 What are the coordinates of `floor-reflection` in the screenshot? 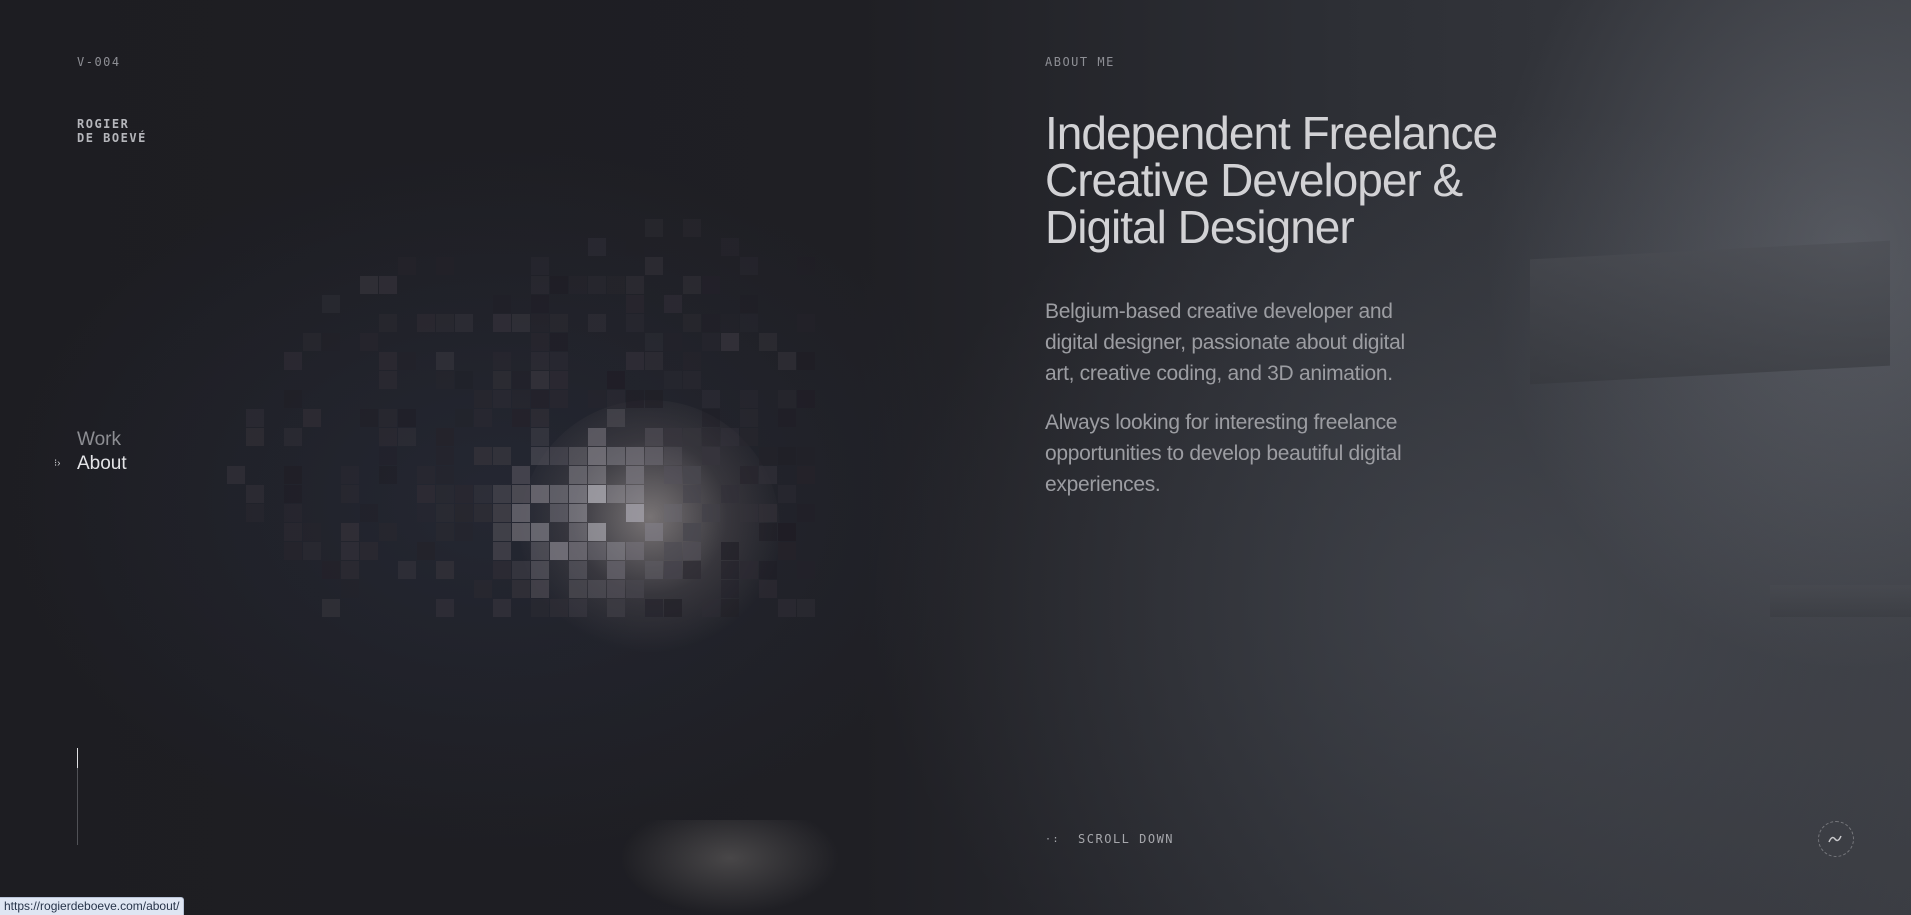 It's located at (730, 867).